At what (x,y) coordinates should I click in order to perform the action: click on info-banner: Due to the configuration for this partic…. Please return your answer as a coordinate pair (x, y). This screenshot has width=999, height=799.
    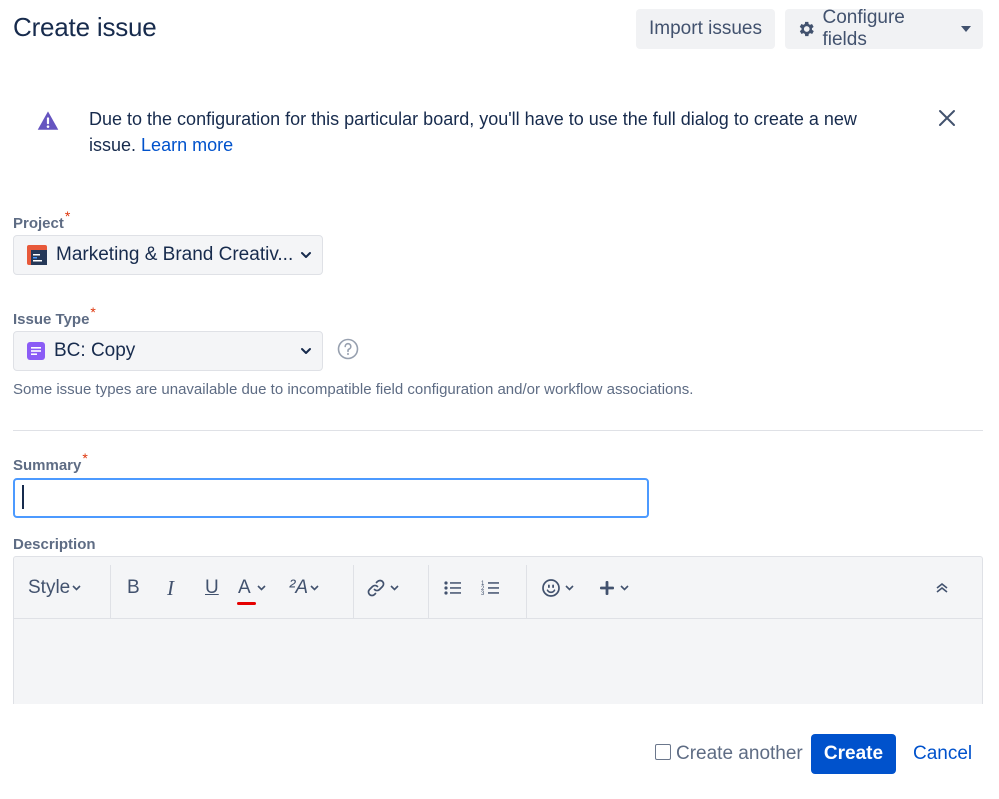
    Looking at the image, I should click on (498, 124).